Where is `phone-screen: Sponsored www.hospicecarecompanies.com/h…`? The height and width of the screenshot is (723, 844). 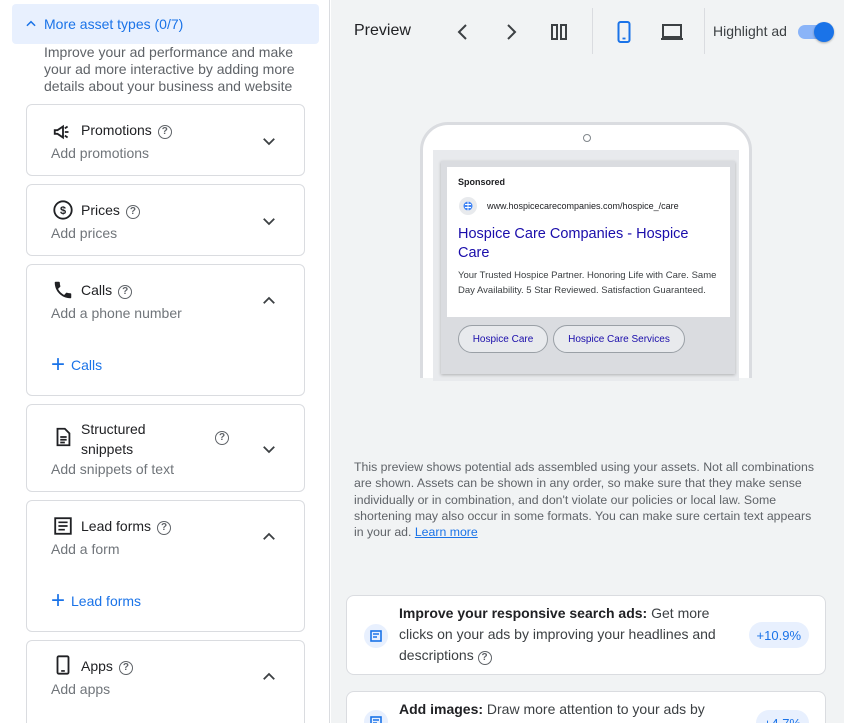
phone-screen: Sponsored www.hospicecarecompanies.com/h… is located at coordinates (586, 265).